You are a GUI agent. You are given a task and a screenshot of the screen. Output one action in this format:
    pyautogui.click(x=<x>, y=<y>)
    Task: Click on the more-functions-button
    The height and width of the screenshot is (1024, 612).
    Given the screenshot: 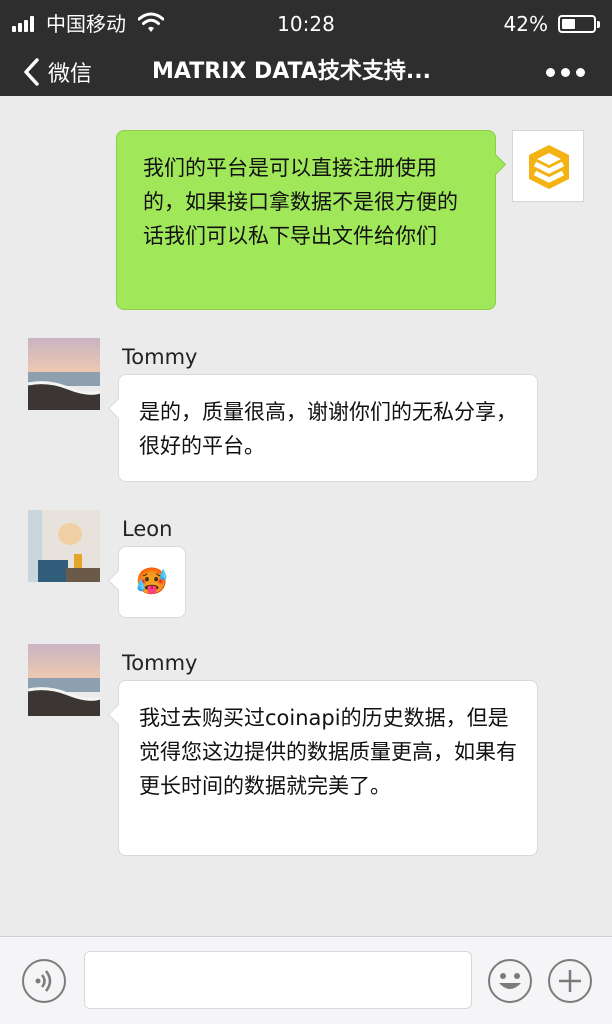 What is the action you would take?
    pyautogui.click(x=570, y=981)
    